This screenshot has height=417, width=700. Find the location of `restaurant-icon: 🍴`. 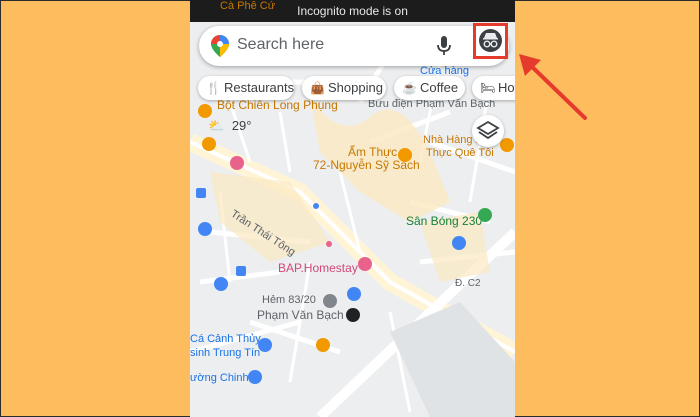

restaurant-icon: 🍴 is located at coordinates (213, 88).